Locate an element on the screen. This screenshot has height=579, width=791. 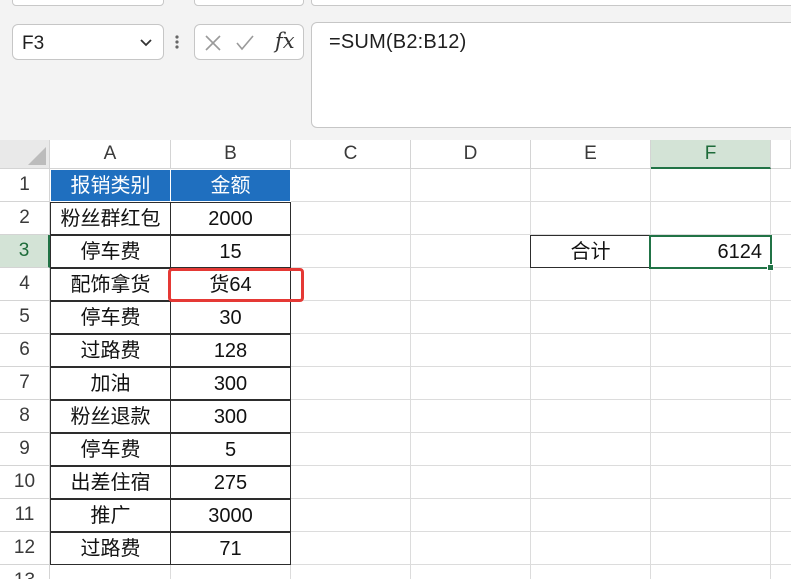
insert-function-button: fx is located at coordinates (285, 41).